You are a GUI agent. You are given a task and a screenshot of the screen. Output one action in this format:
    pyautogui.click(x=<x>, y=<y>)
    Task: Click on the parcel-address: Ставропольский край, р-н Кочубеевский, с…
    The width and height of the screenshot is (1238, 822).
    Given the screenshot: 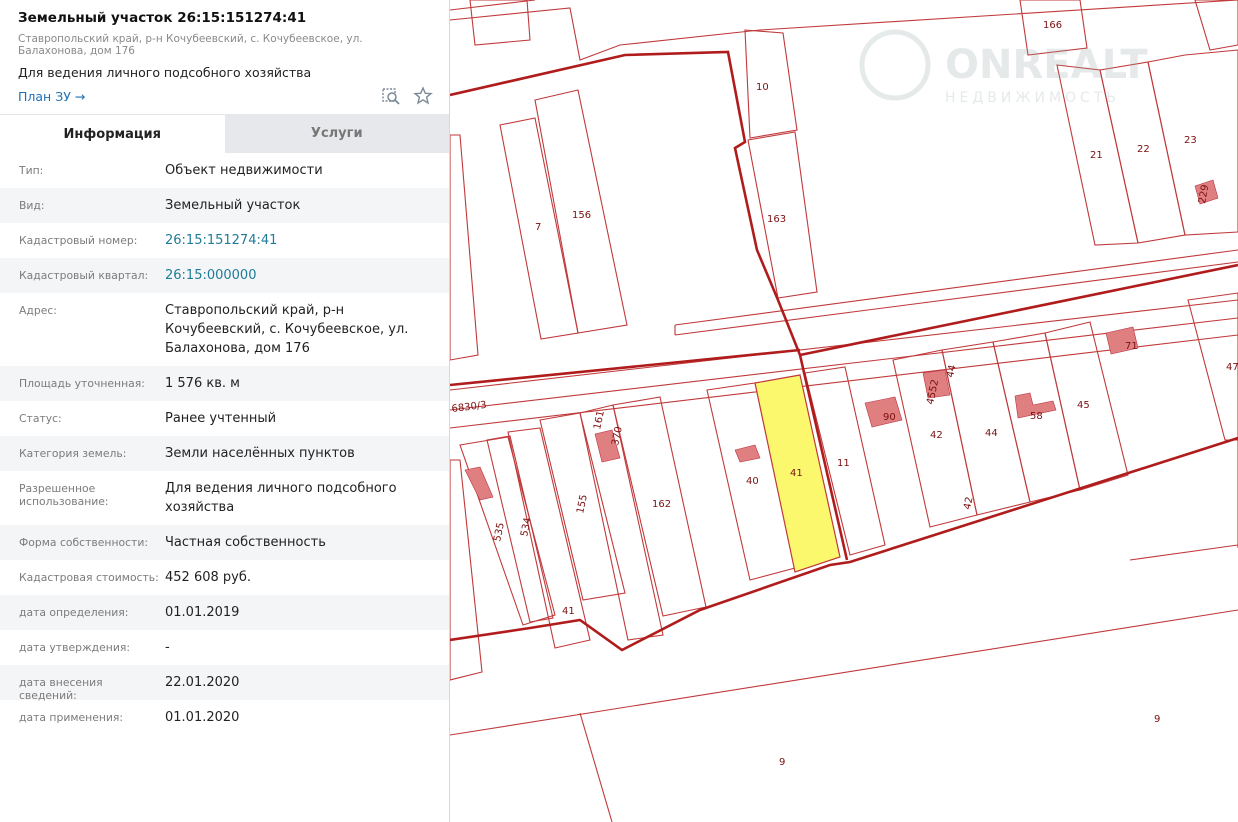 What is the action you would take?
    pyautogui.click(x=190, y=45)
    